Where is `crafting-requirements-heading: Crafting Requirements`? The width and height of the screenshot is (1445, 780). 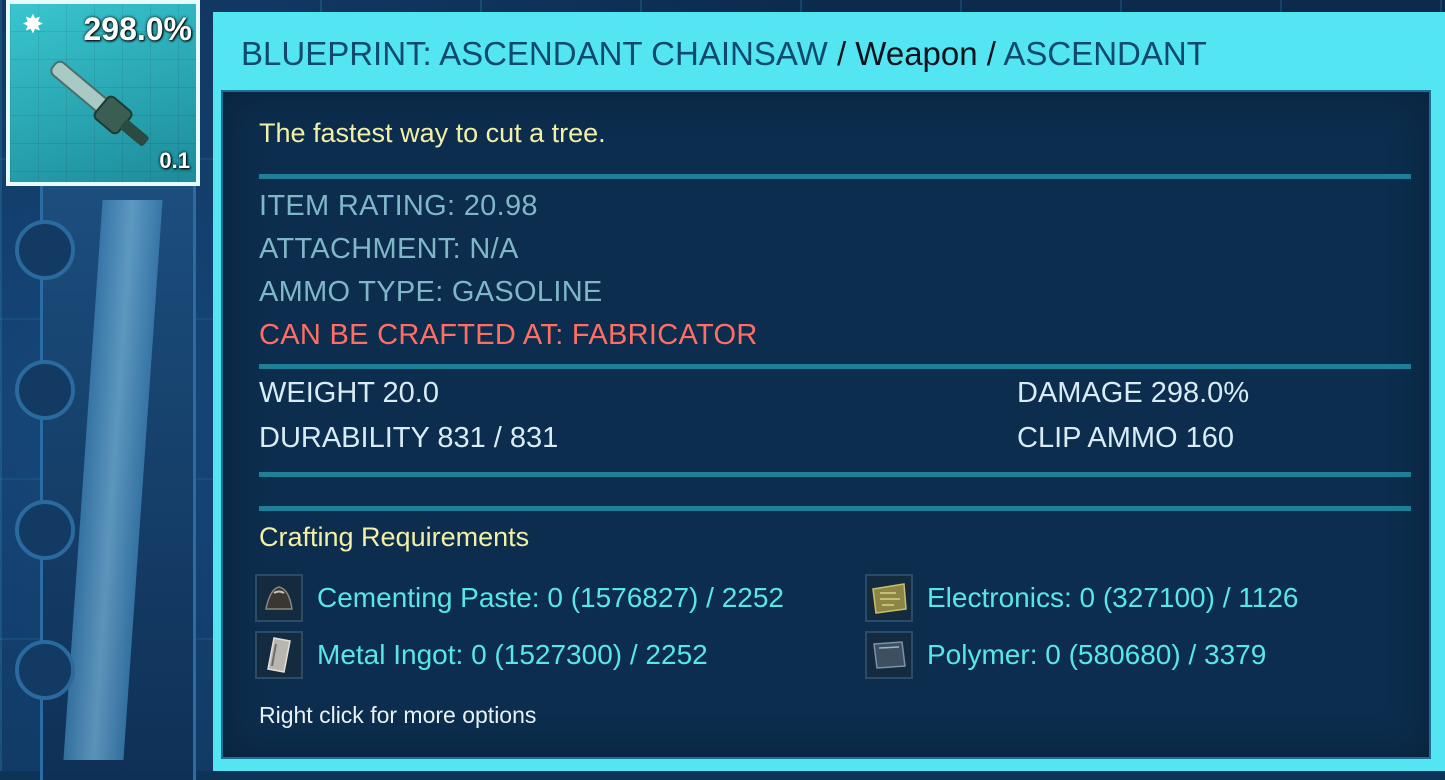 crafting-requirements-heading: Crafting Requirements is located at coordinates (394, 537).